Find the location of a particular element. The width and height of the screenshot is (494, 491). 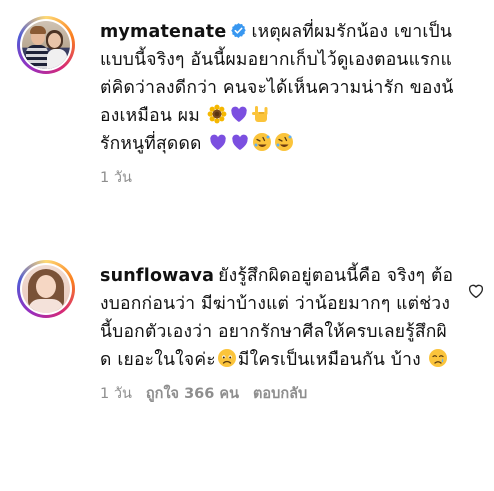

like-heart-icon is located at coordinates (476, 291).